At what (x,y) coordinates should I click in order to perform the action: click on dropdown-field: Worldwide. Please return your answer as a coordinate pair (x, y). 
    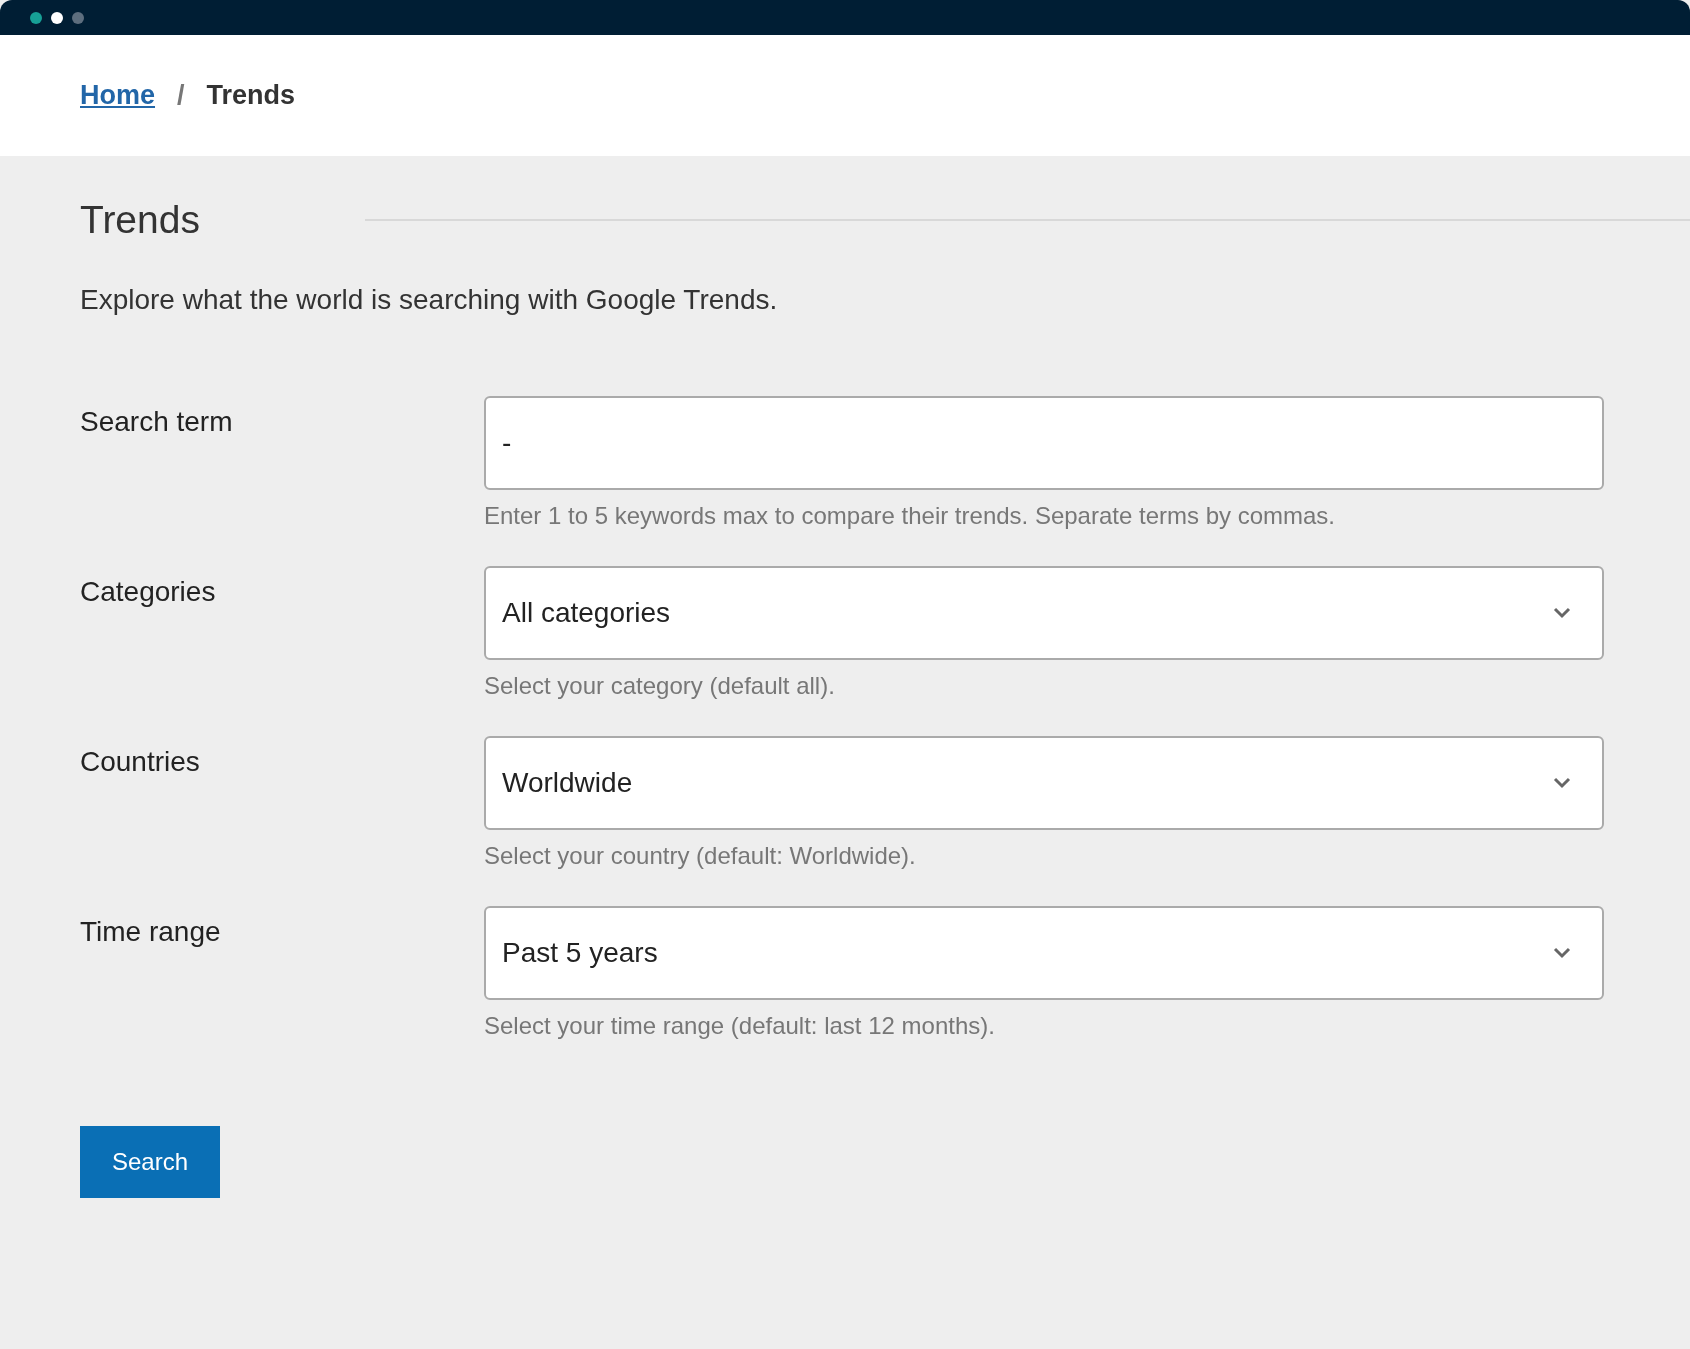
    Looking at the image, I should click on (1044, 783).